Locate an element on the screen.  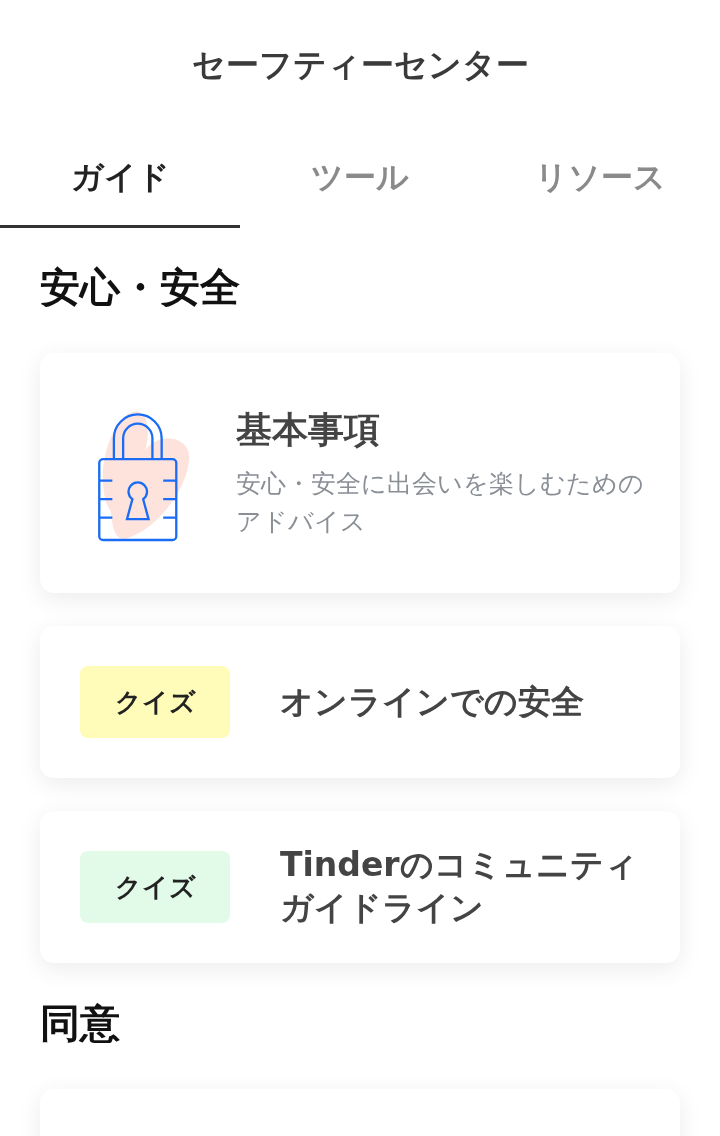
section-heading: 安心・安全 is located at coordinates (140, 287).